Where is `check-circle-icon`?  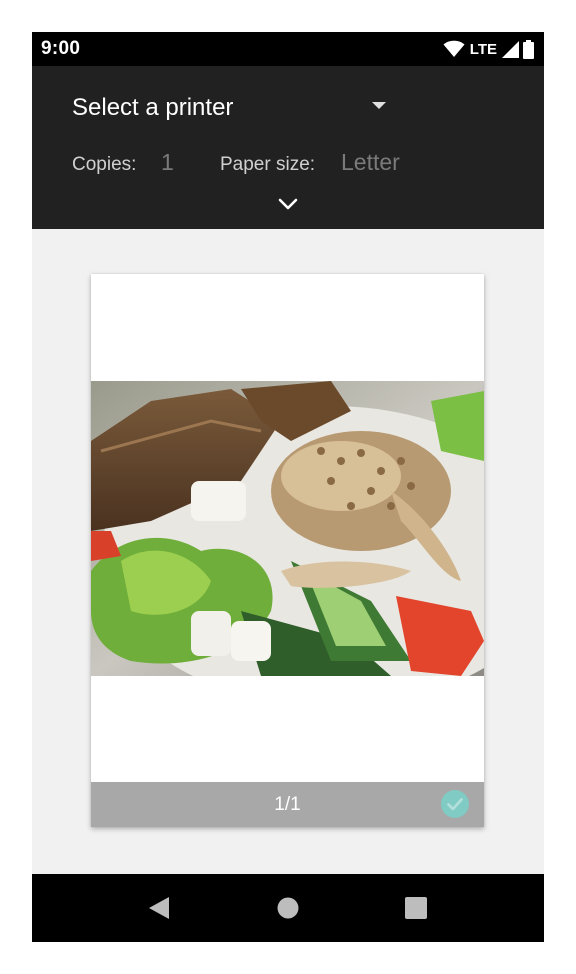 check-circle-icon is located at coordinates (455, 804).